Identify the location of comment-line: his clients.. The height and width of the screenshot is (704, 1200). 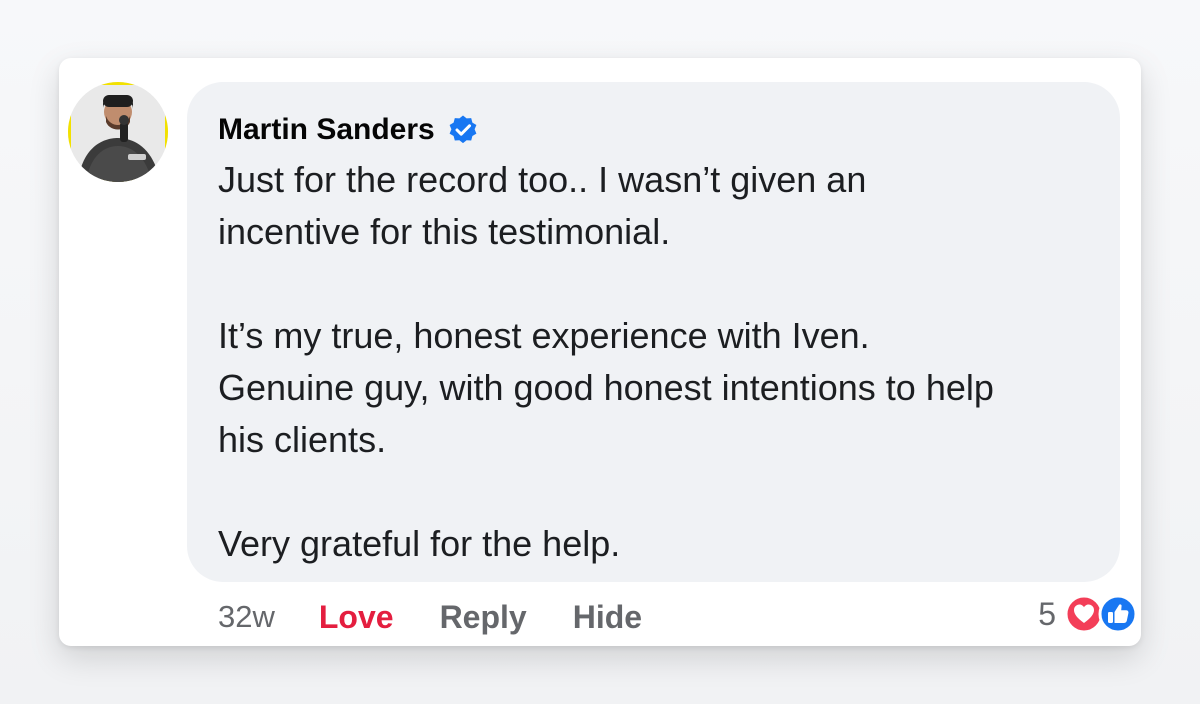
(302, 439).